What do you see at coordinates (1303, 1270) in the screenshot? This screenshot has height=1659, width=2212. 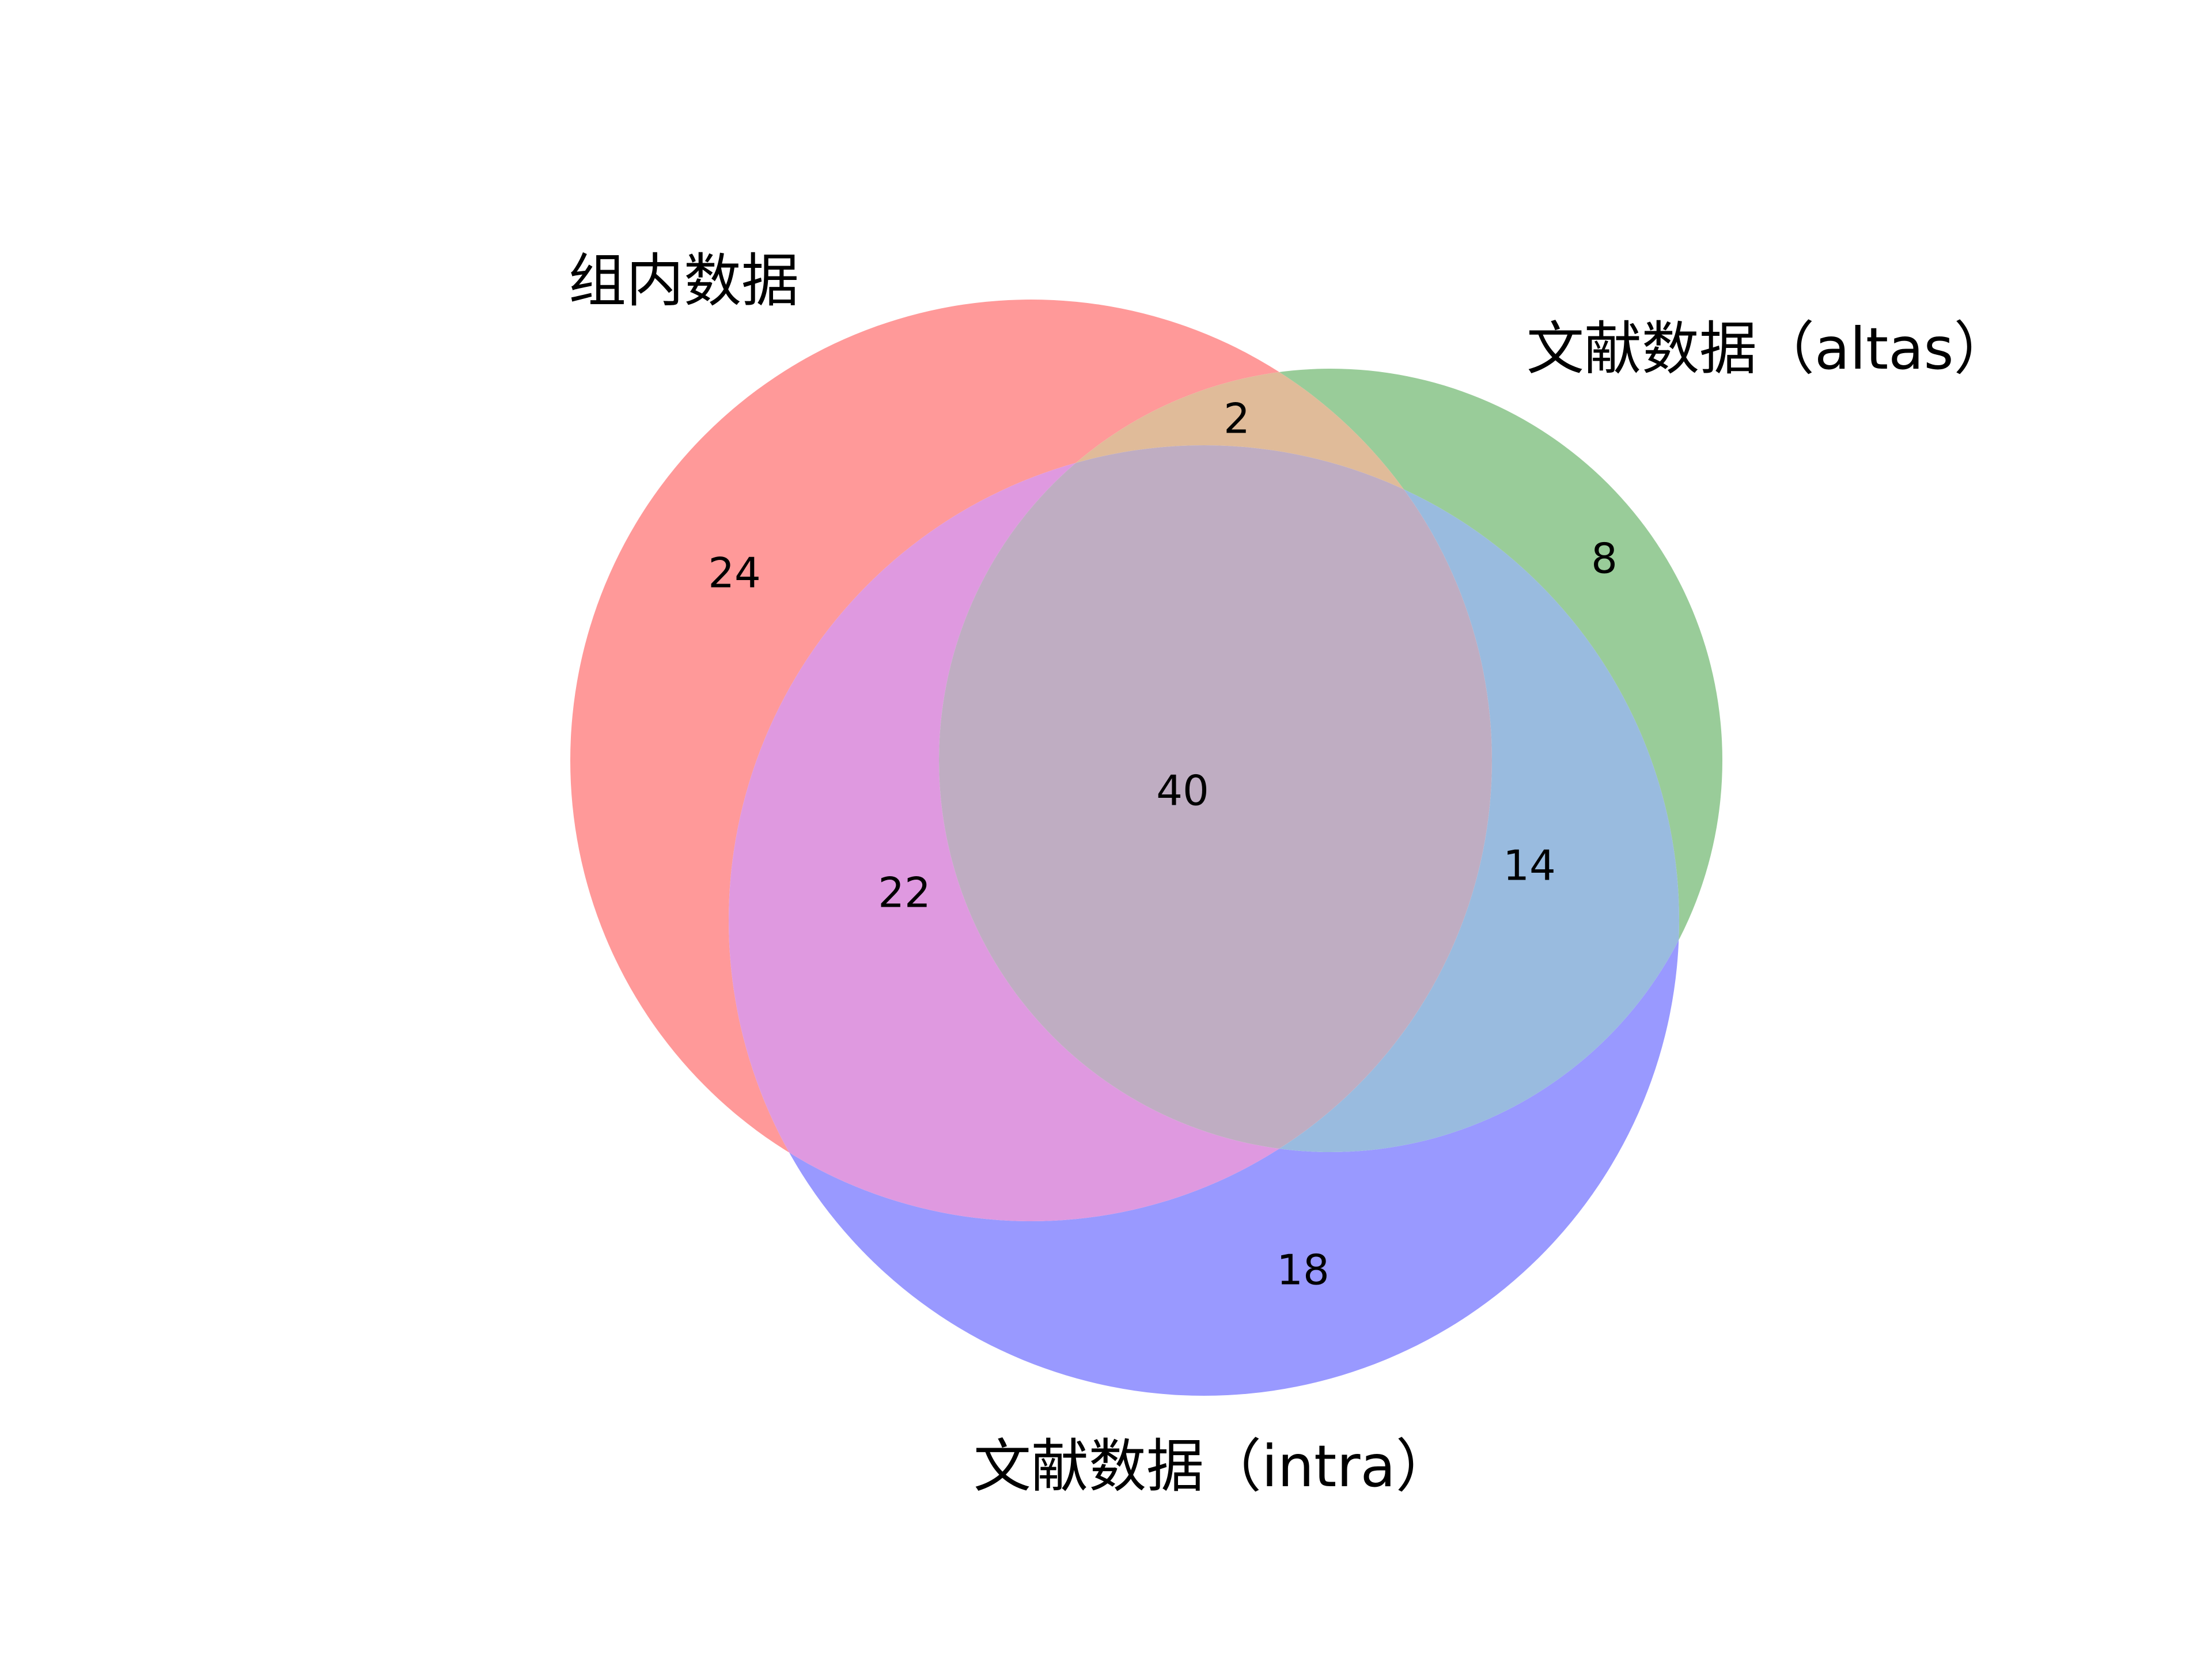 I see `count-c-only: 18` at bounding box center [1303, 1270].